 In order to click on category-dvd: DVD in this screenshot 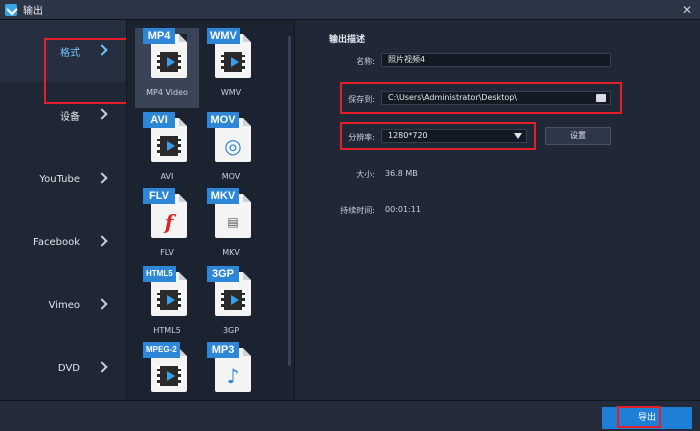, I will do `click(63, 368)`.